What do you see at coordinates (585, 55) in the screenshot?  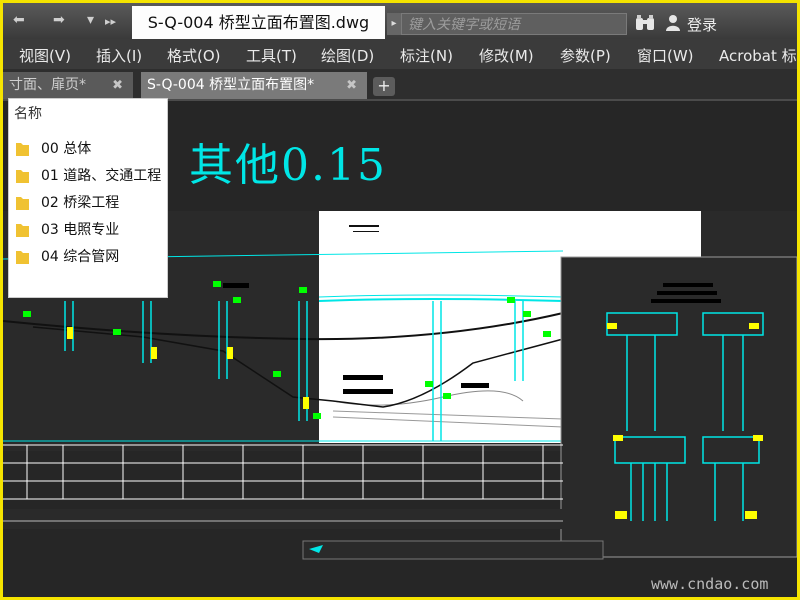 I see `menu-parameter: 参数(P)` at bounding box center [585, 55].